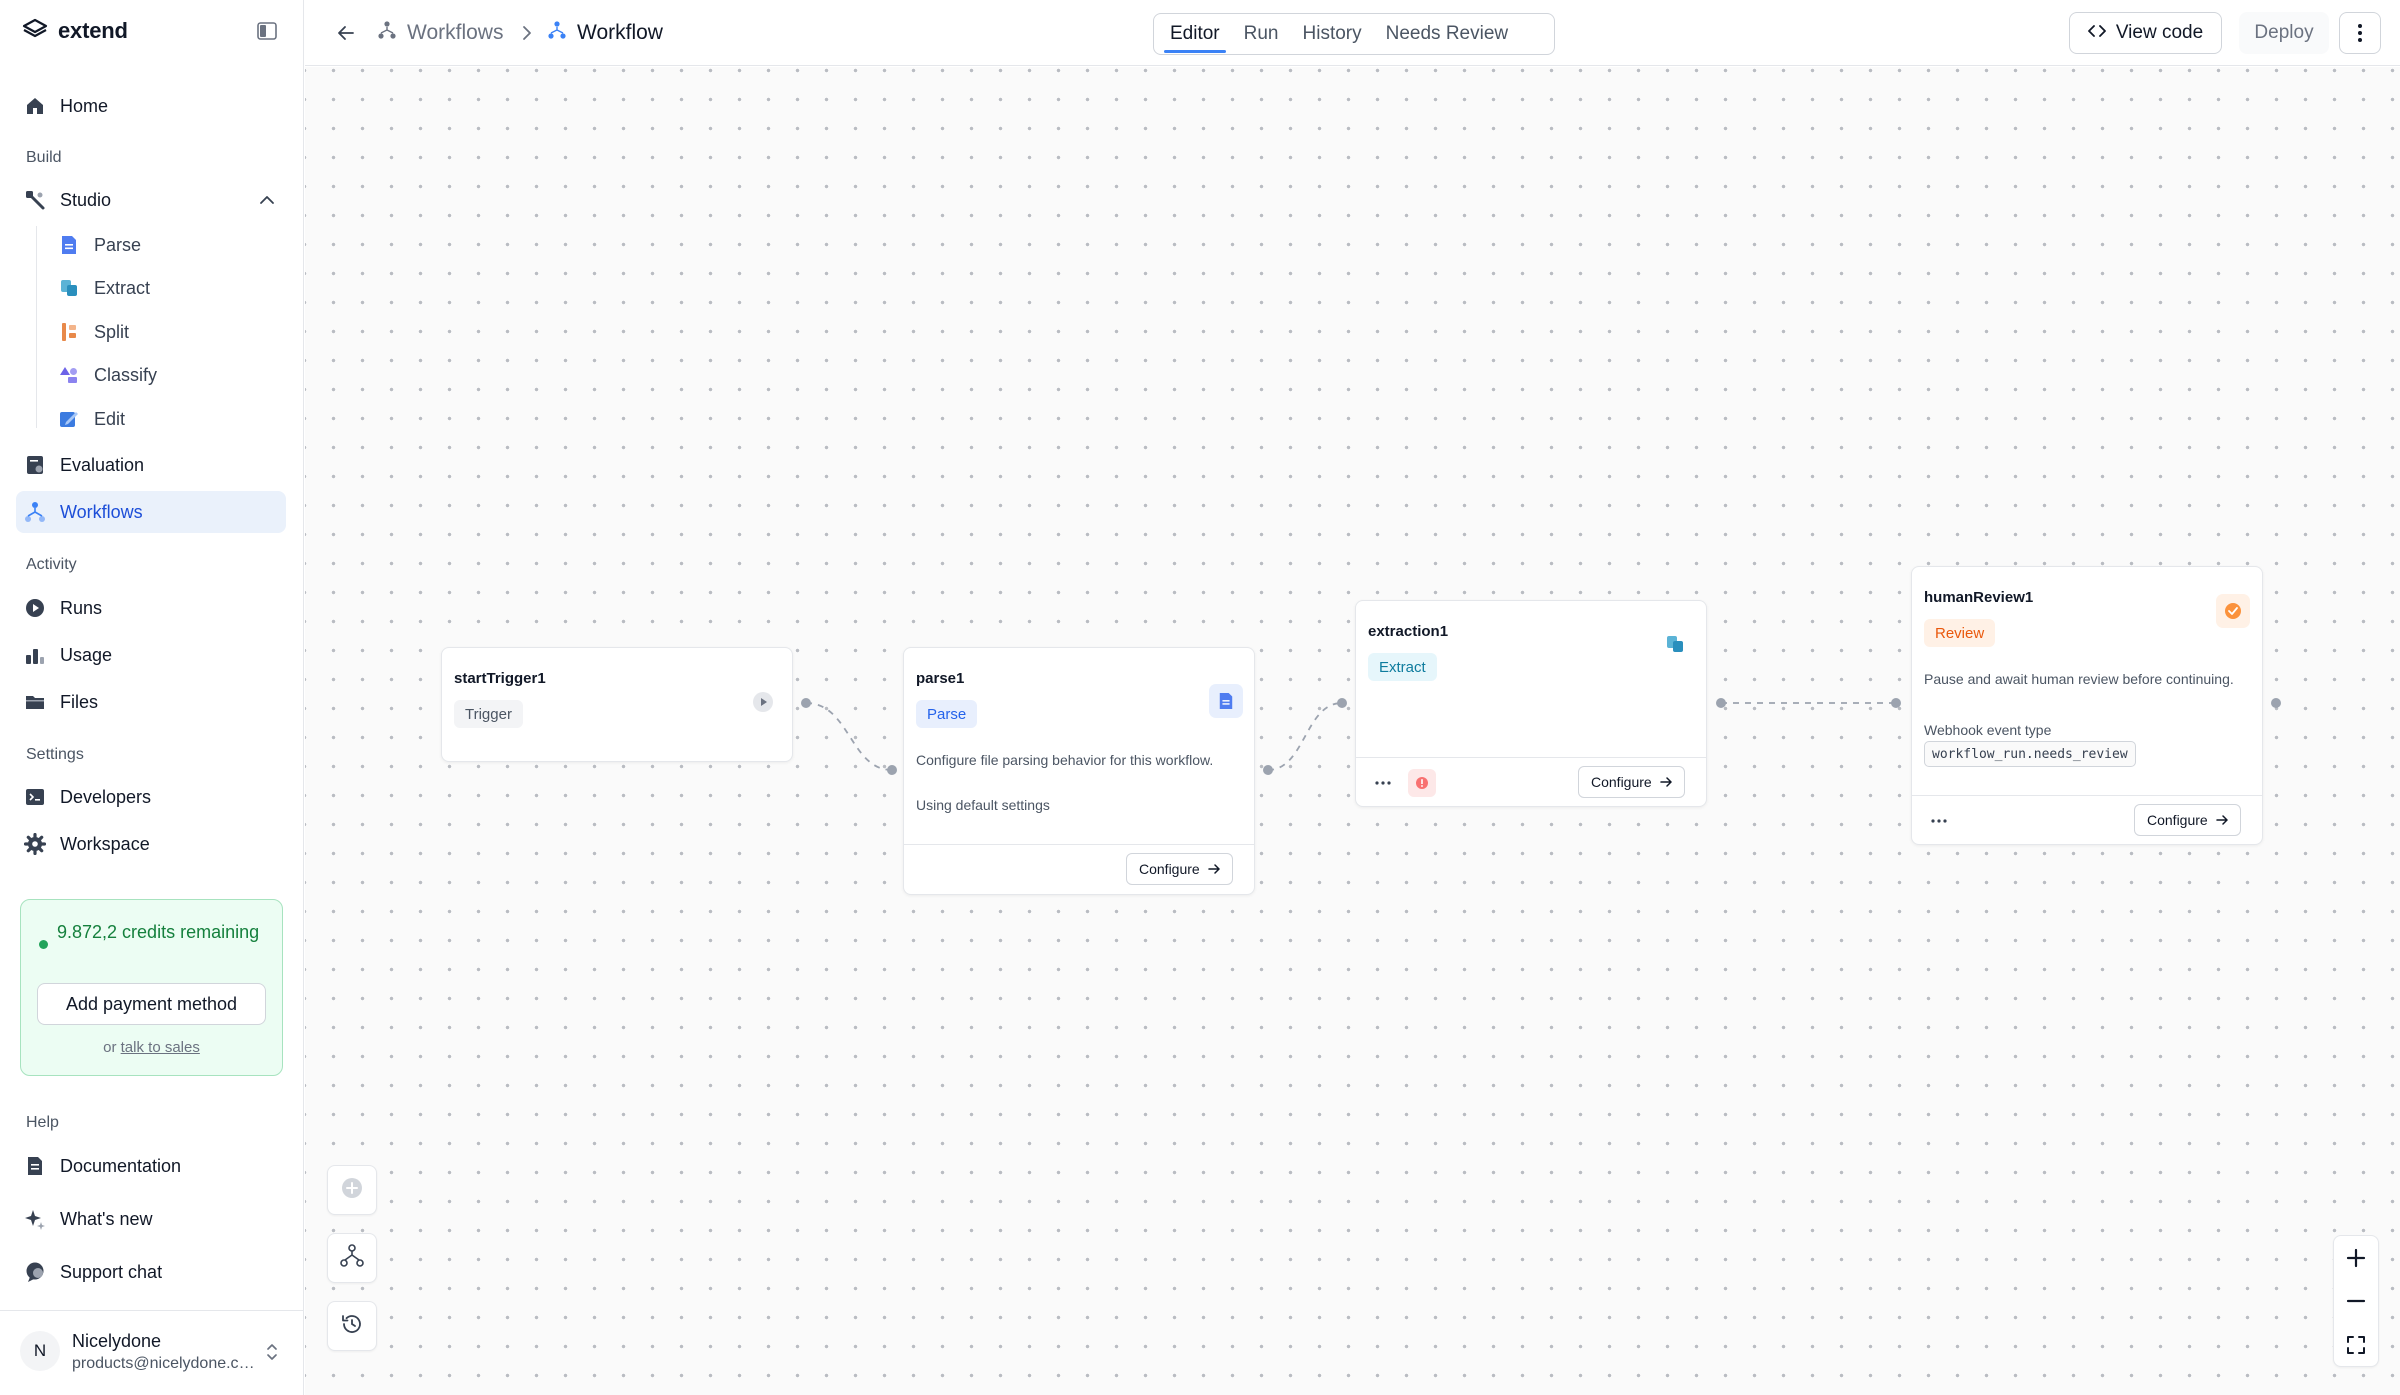 The image size is (2400, 1395). Describe the element at coordinates (110, 1047) in the screenshot. I see `or-text: or` at that location.